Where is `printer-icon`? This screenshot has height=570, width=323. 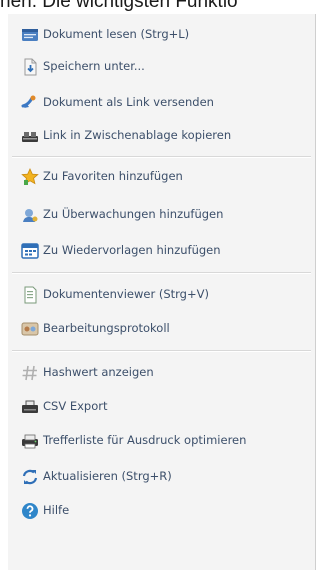
printer-icon is located at coordinates (30, 441).